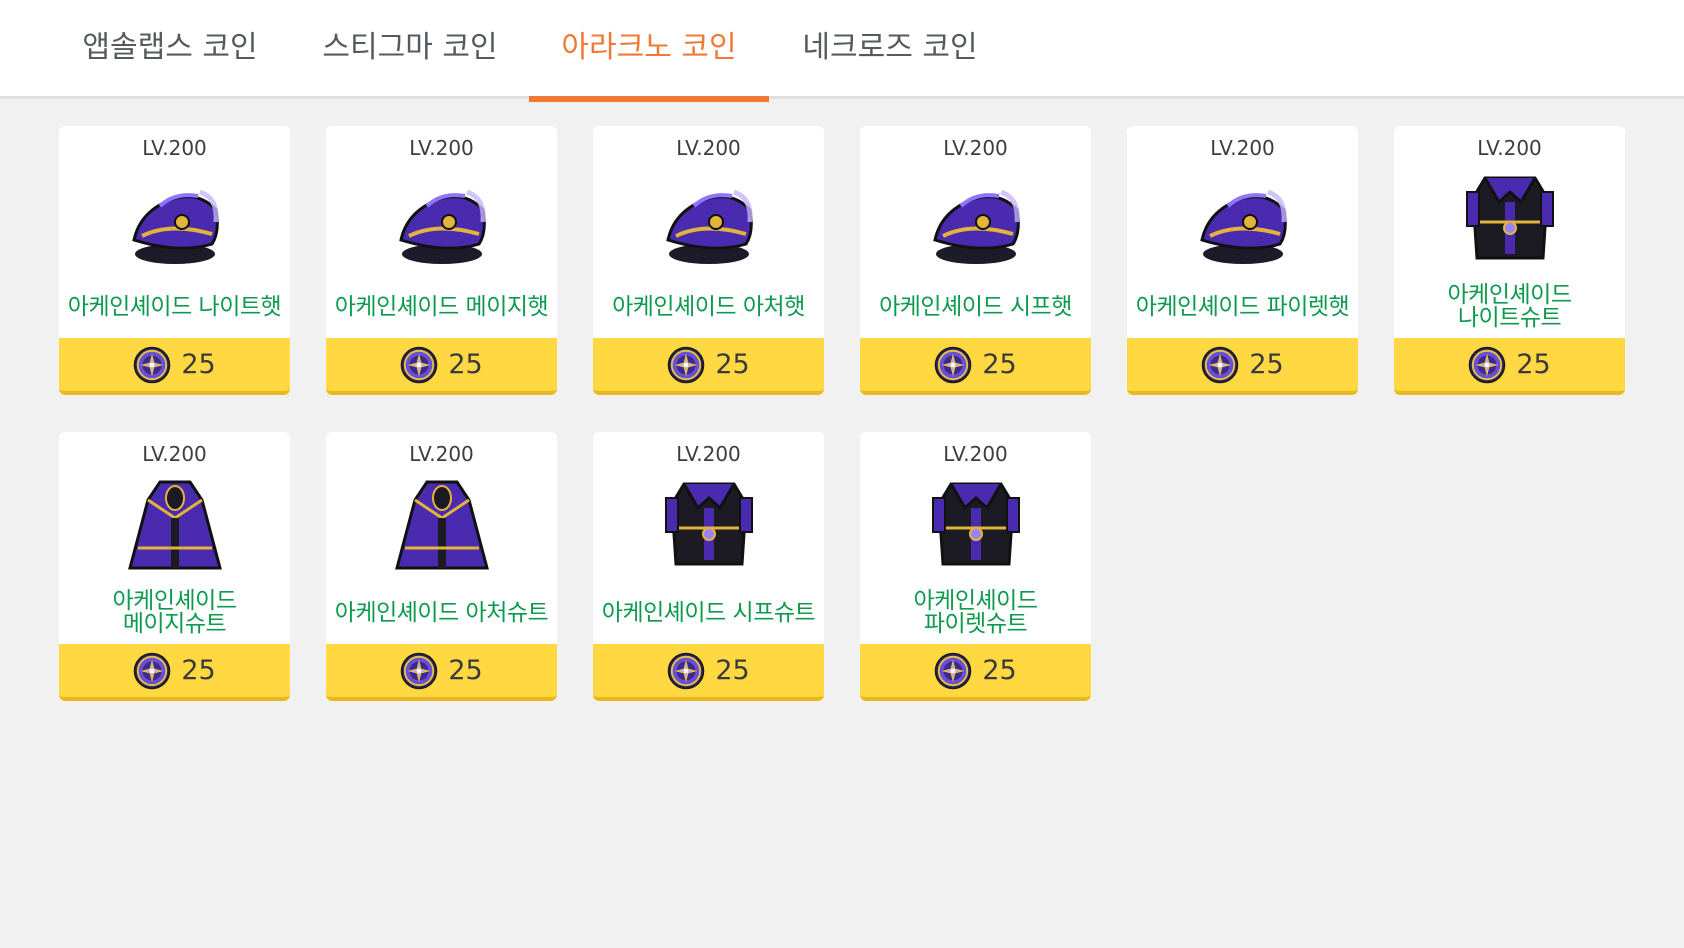 This screenshot has height=948, width=1684. I want to click on item-name: 아케인셰이드 메이지슈트, so click(174, 612).